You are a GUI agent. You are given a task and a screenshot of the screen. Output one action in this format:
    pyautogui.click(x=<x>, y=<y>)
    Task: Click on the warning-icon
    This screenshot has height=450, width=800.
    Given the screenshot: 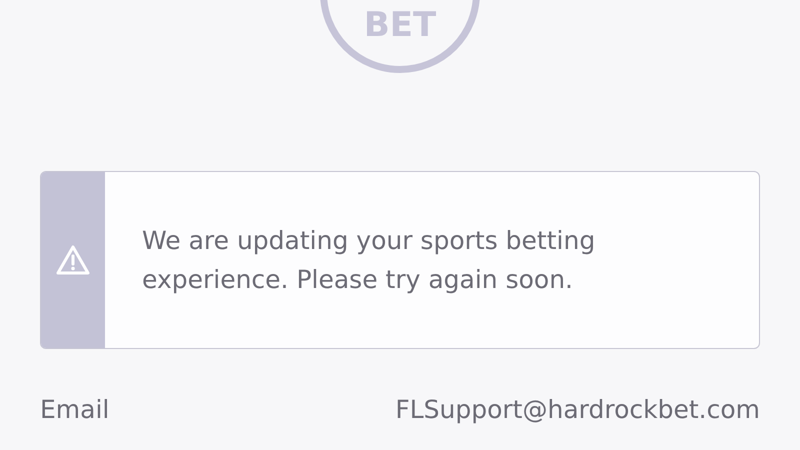 What is the action you would take?
    pyautogui.click(x=73, y=260)
    